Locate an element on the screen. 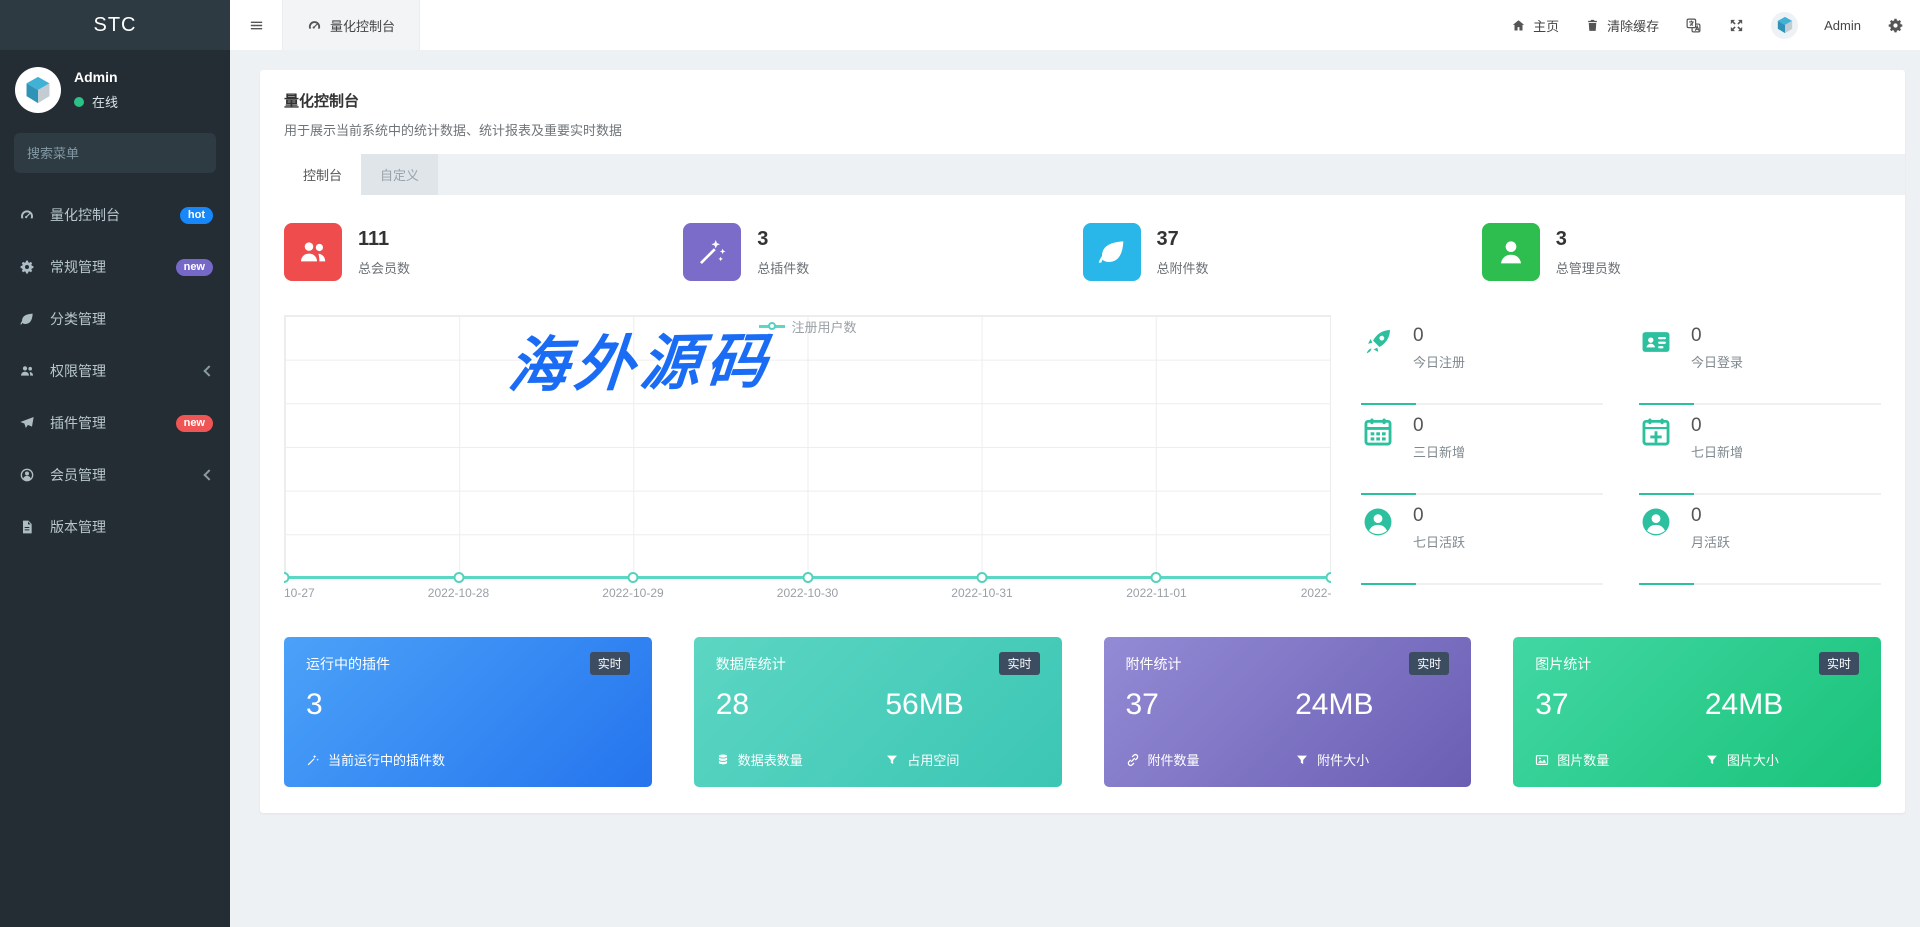 The image size is (1920, 927). card-foot2: 附件大小 is located at coordinates (1372, 759).